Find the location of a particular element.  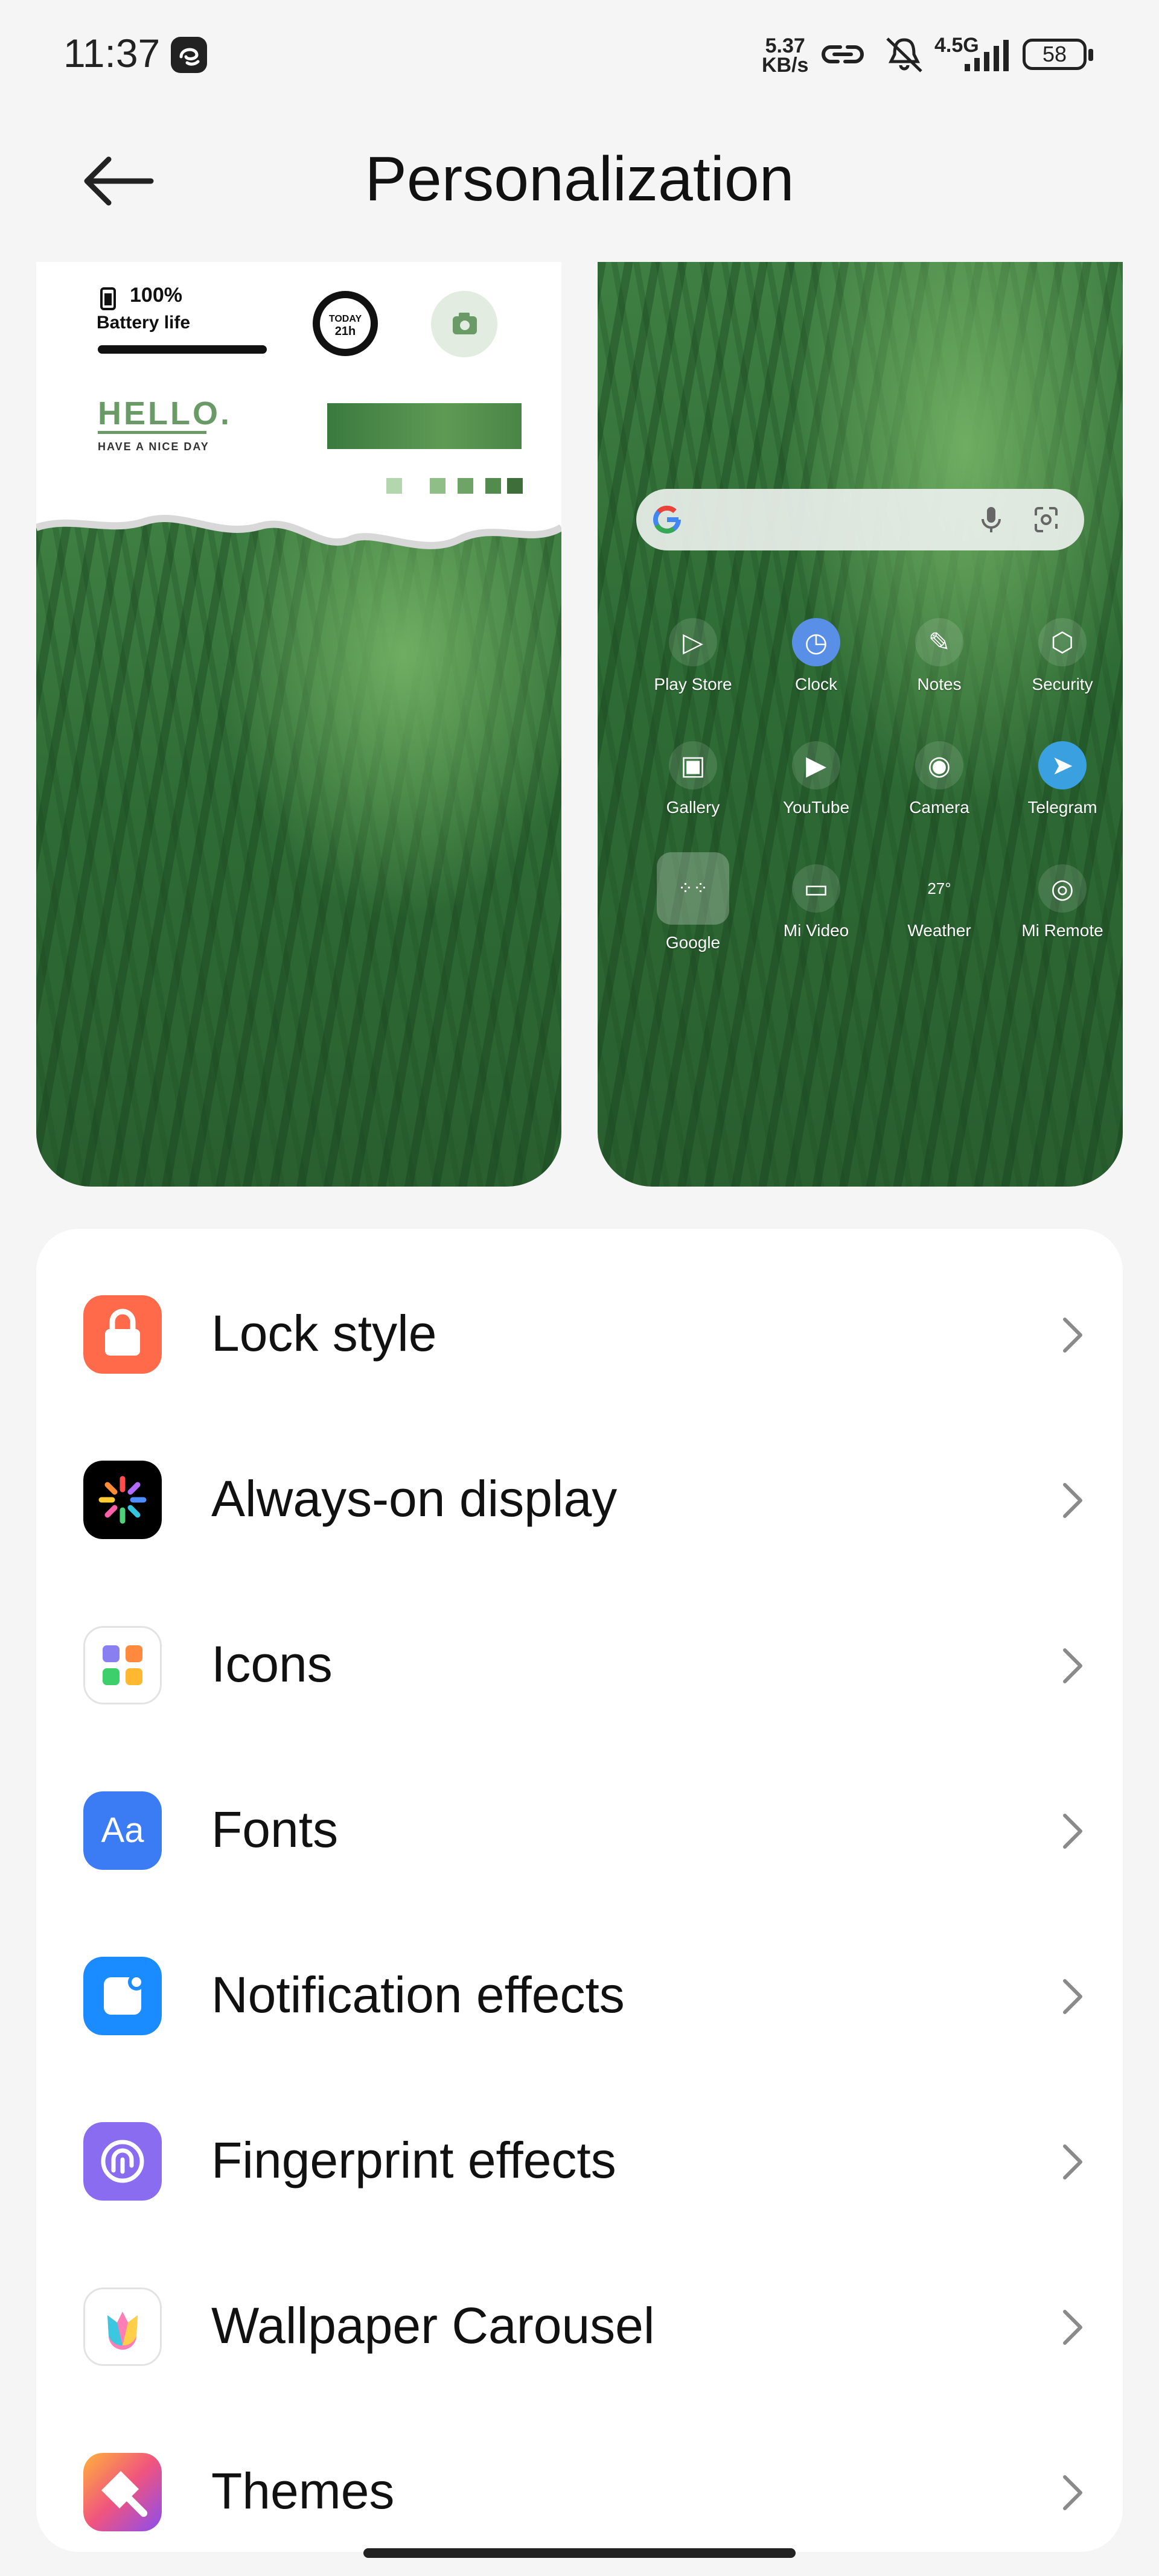

themes-icon is located at coordinates (122, 2492).